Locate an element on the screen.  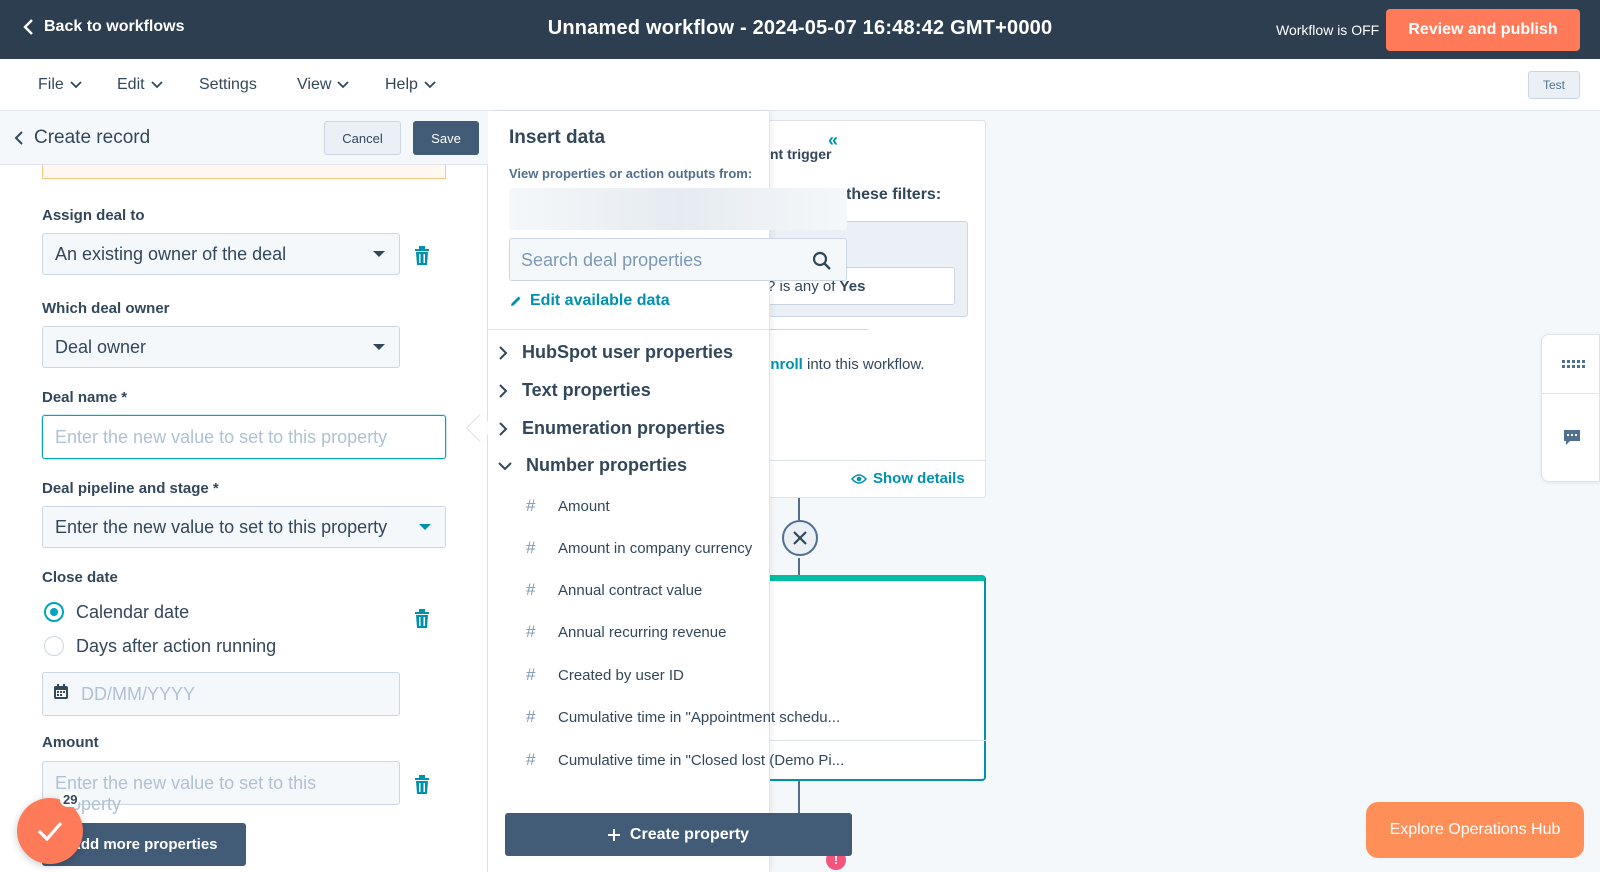
property-label: Annual contract value is located at coordinates (630, 590).